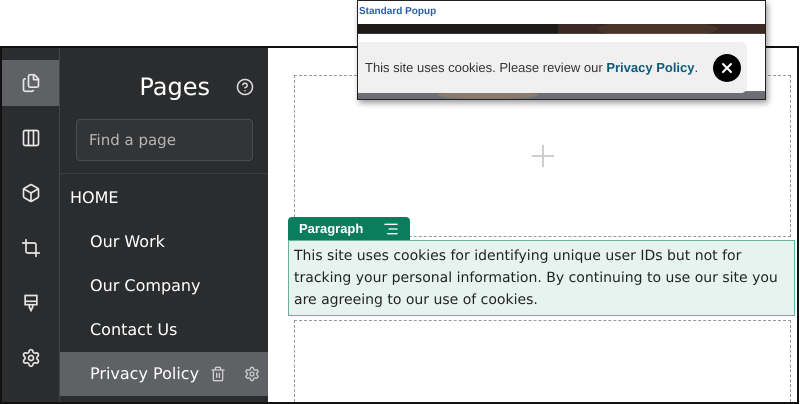  I want to click on close-button, so click(727, 68).